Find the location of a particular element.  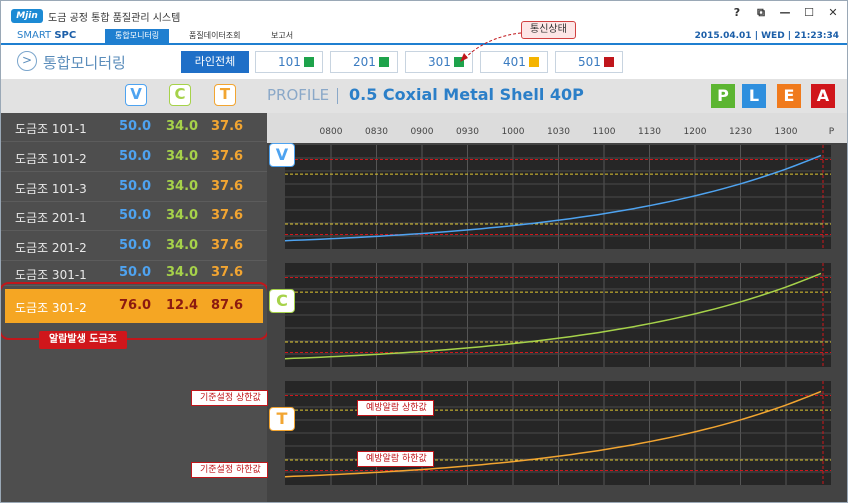

time-tick-label: P is located at coordinates (831, 132).